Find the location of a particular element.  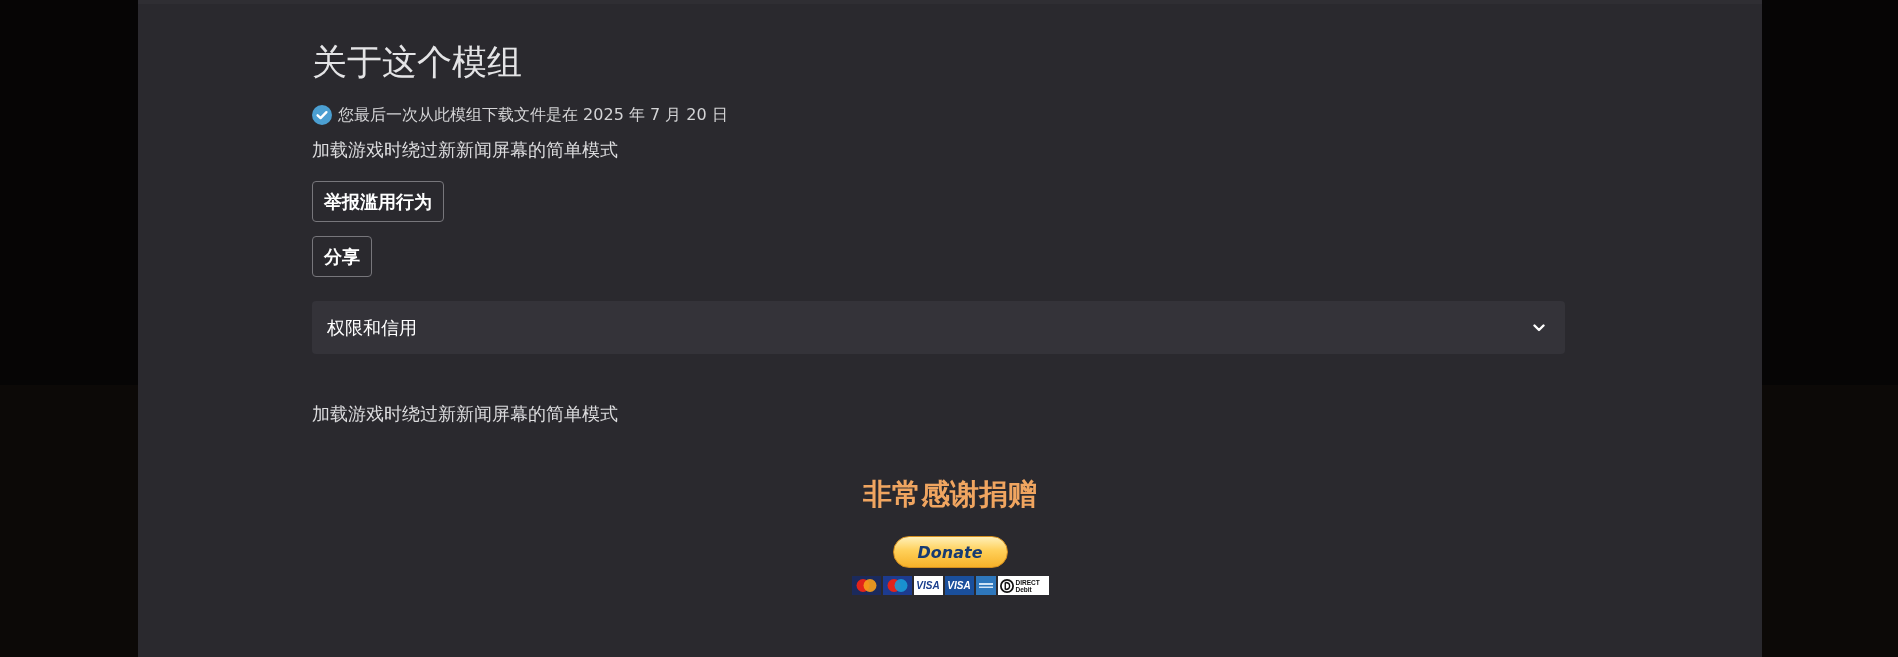

donation-heading: 非常感谢捐赠 is located at coordinates (950, 494).